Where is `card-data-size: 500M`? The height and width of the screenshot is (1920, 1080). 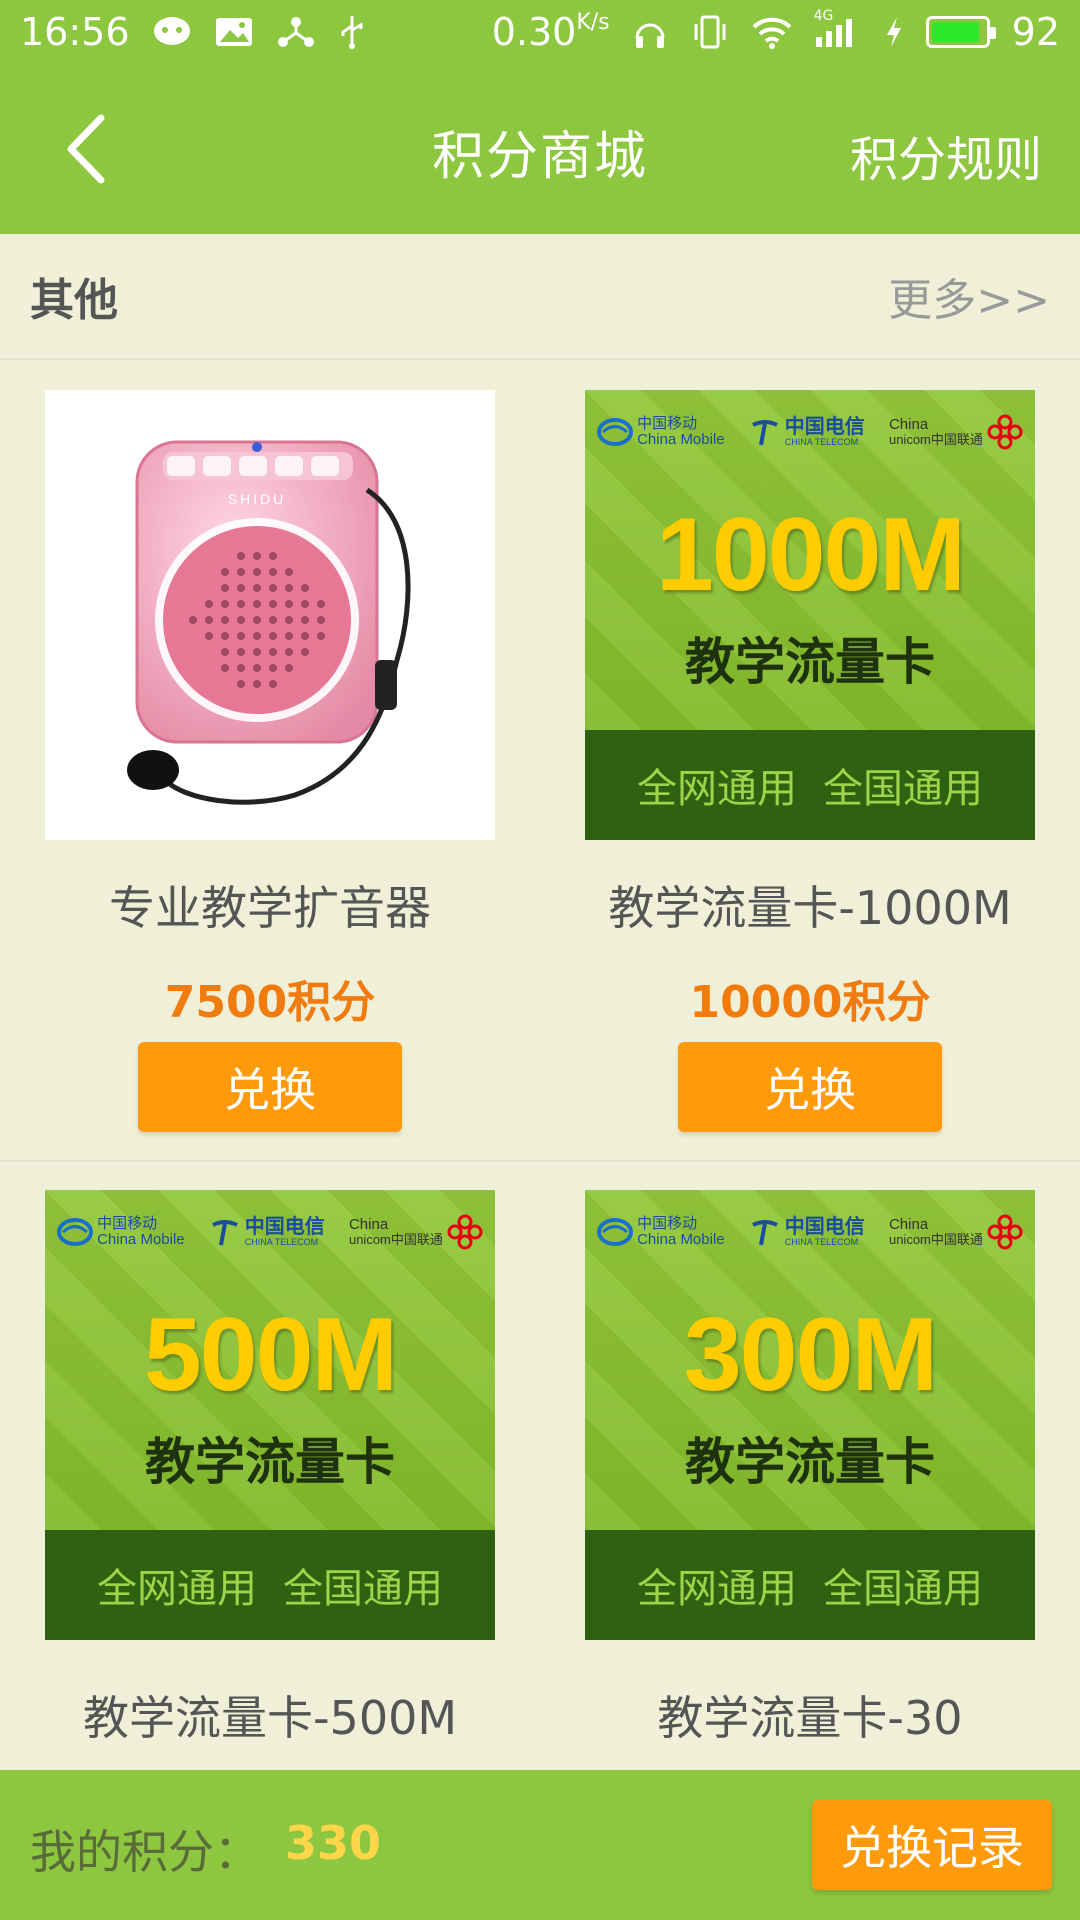
card-data-size: 500M is located at coordinates (270, 1355).